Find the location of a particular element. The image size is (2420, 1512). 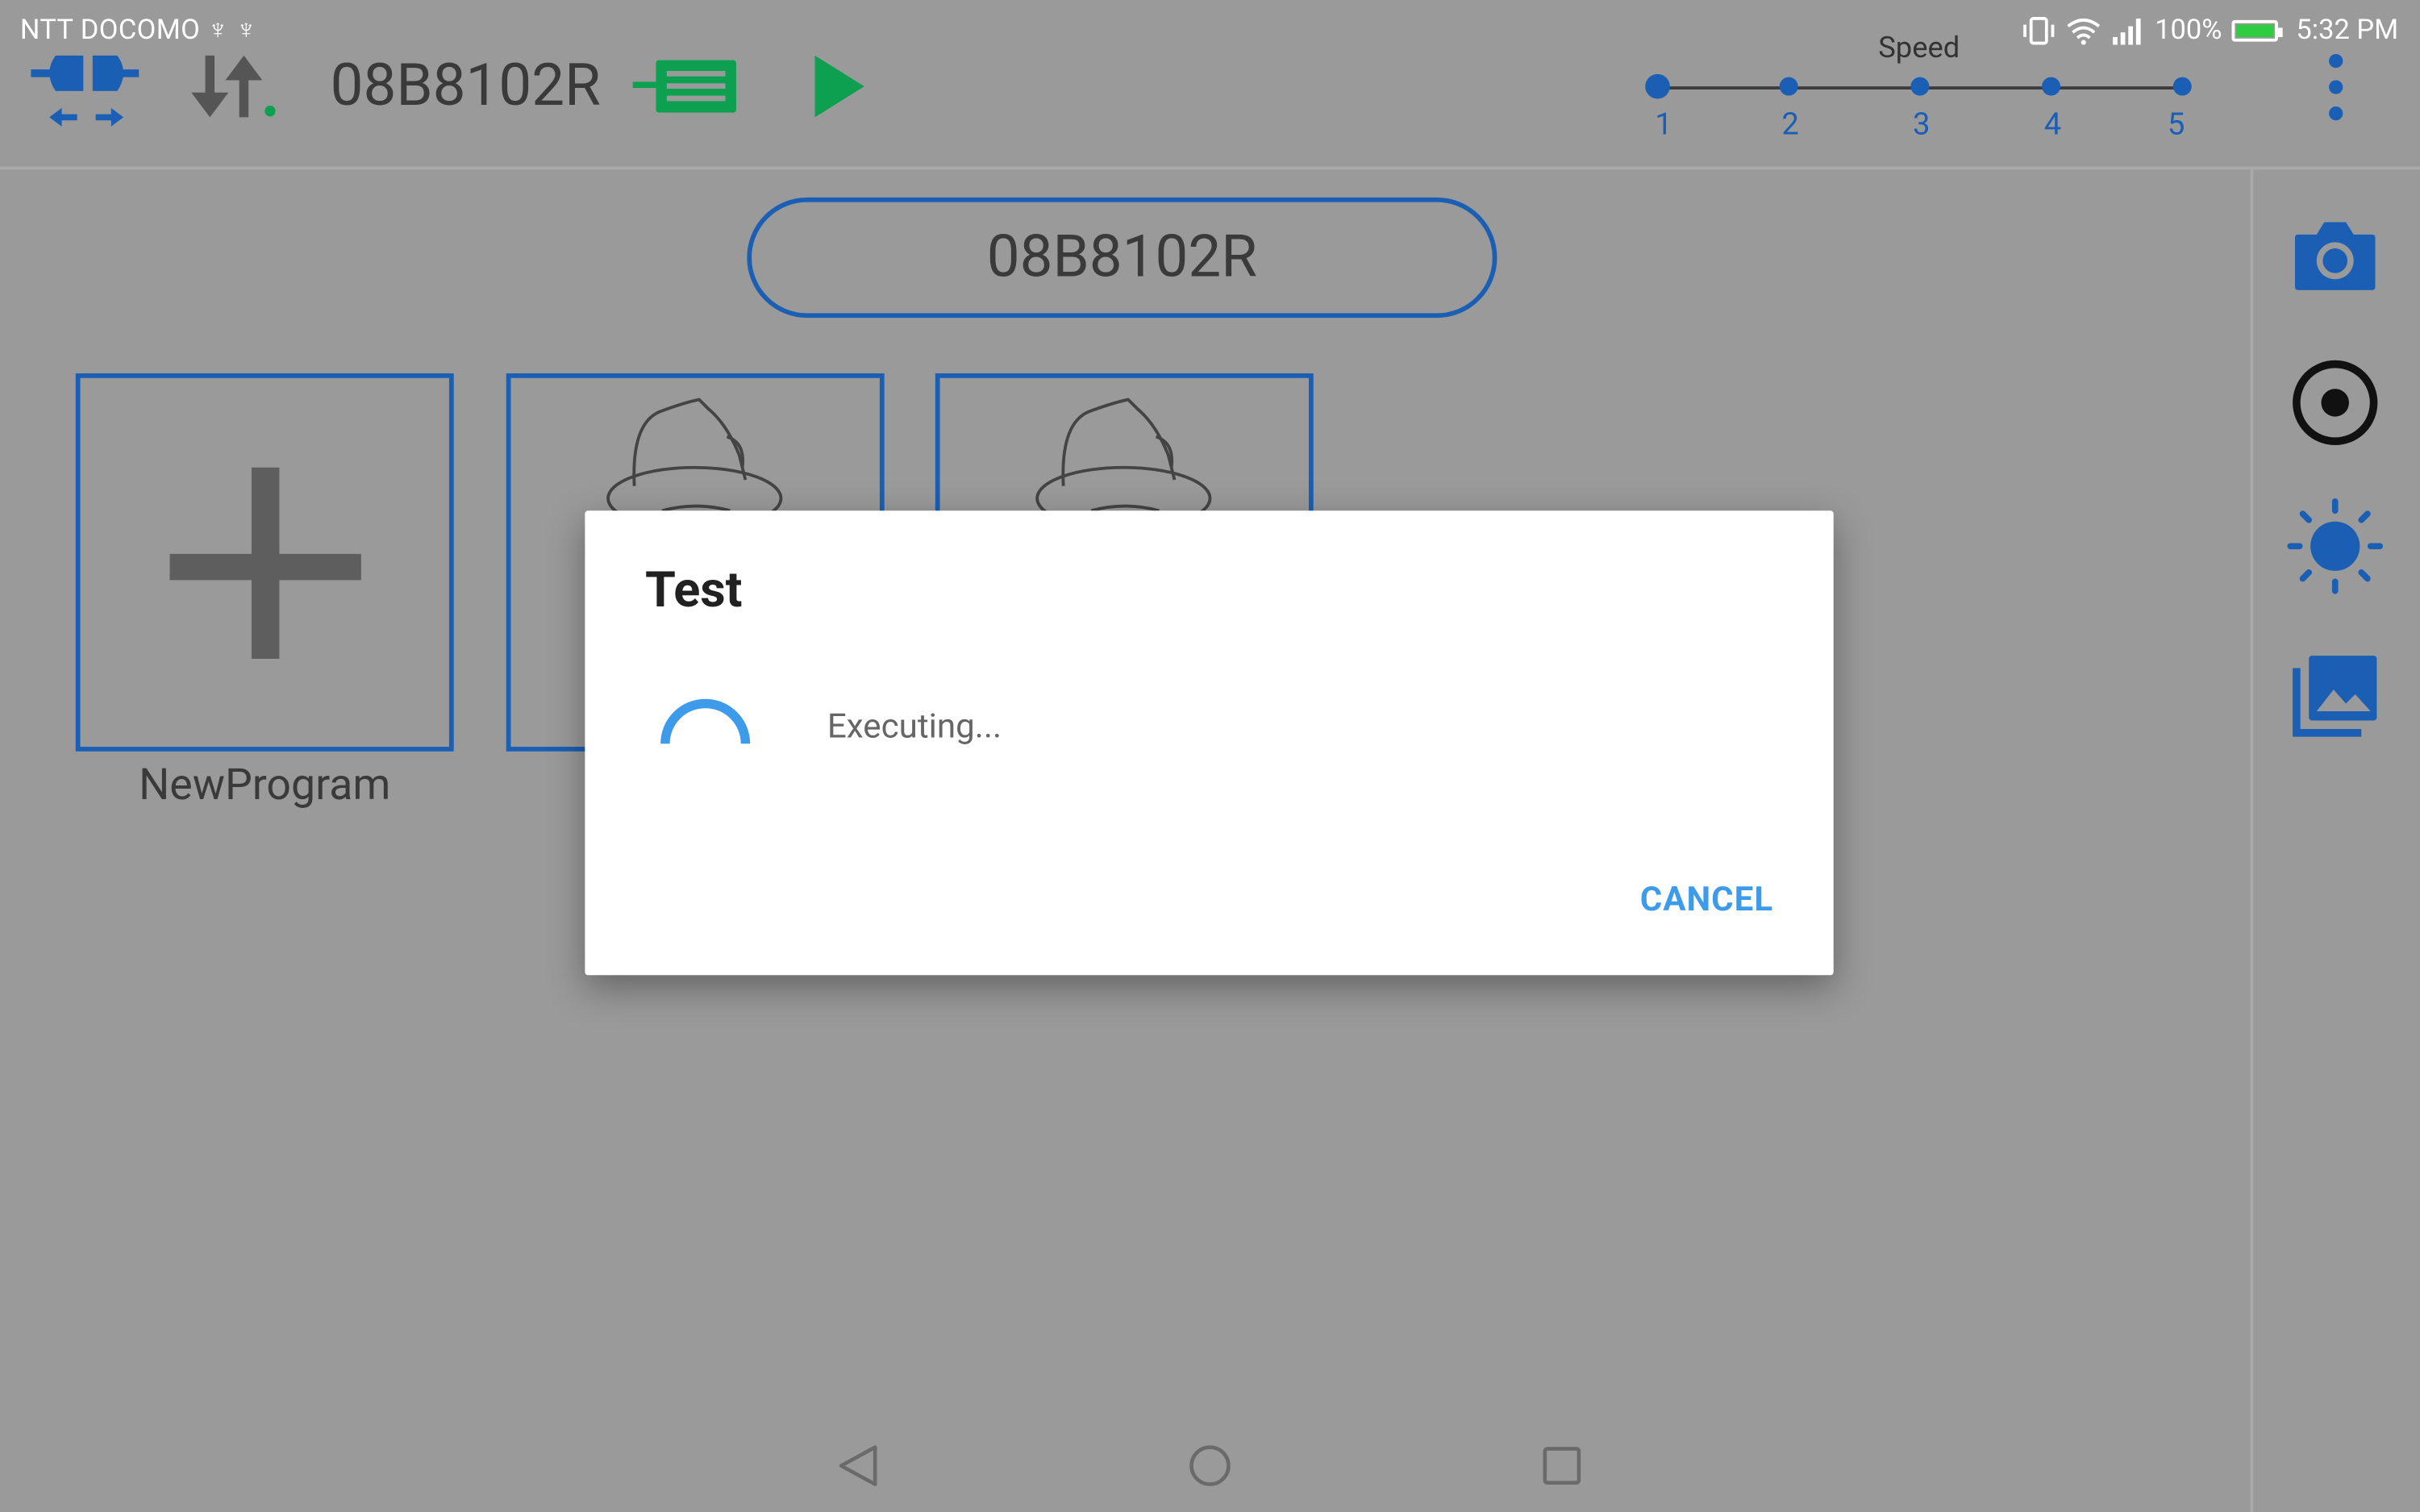

tile-label: NewProgram is located at coordinates (265, 784).